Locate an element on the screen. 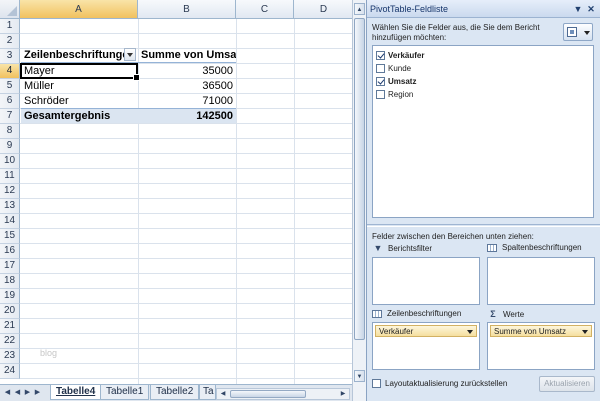  pivot-row-label: Müller is located at coordinates (79, 86).